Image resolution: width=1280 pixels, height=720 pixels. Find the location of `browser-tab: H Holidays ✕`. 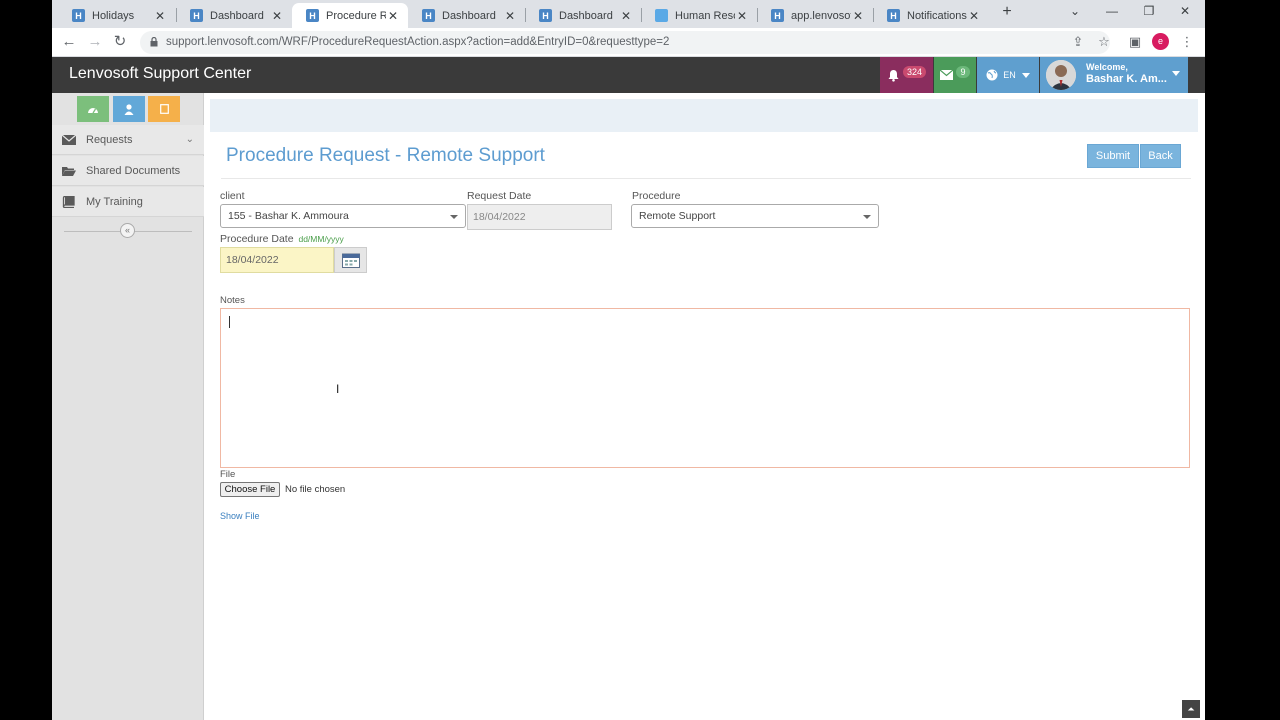

browser-tab: H Holidays ✕ is located at coordinates (116, 15).